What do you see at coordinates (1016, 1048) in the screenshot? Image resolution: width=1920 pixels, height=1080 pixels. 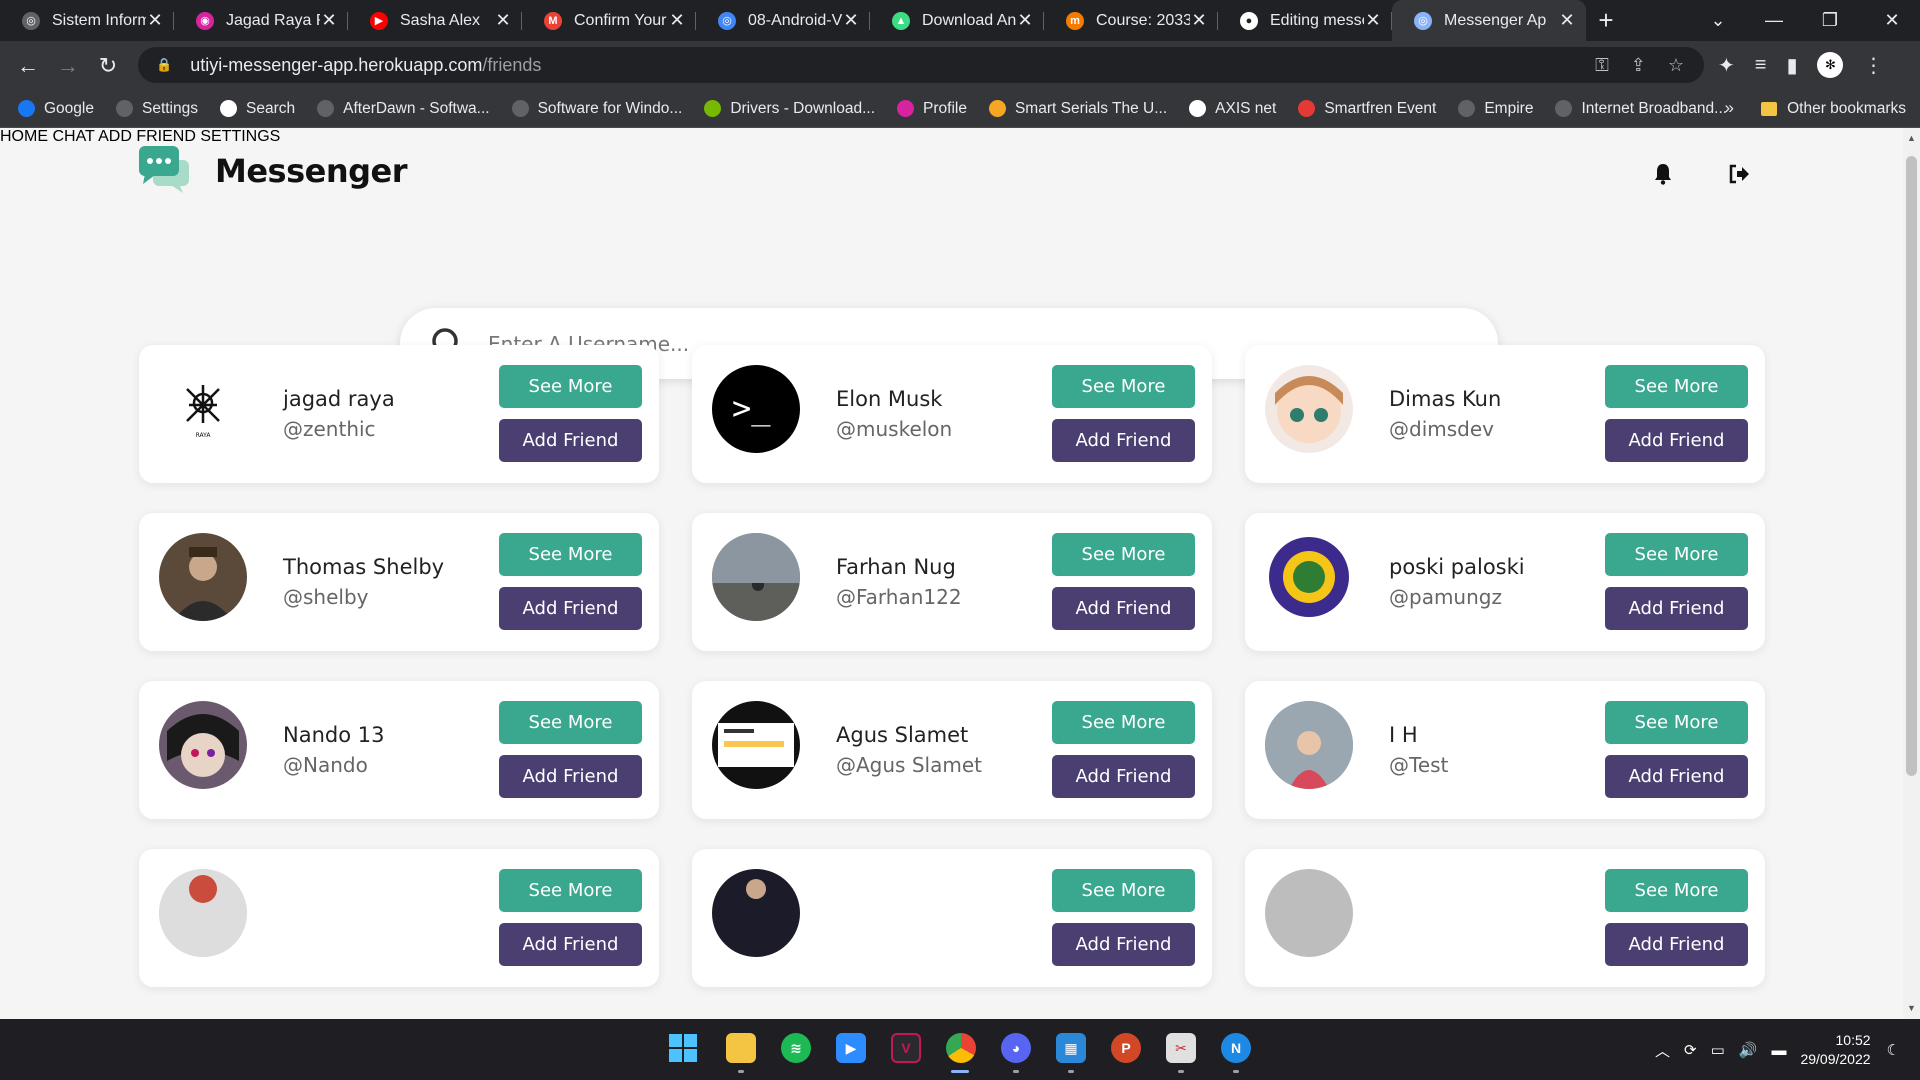 I see `discord-icon: ◕` at bounding box center [1016, 1048].